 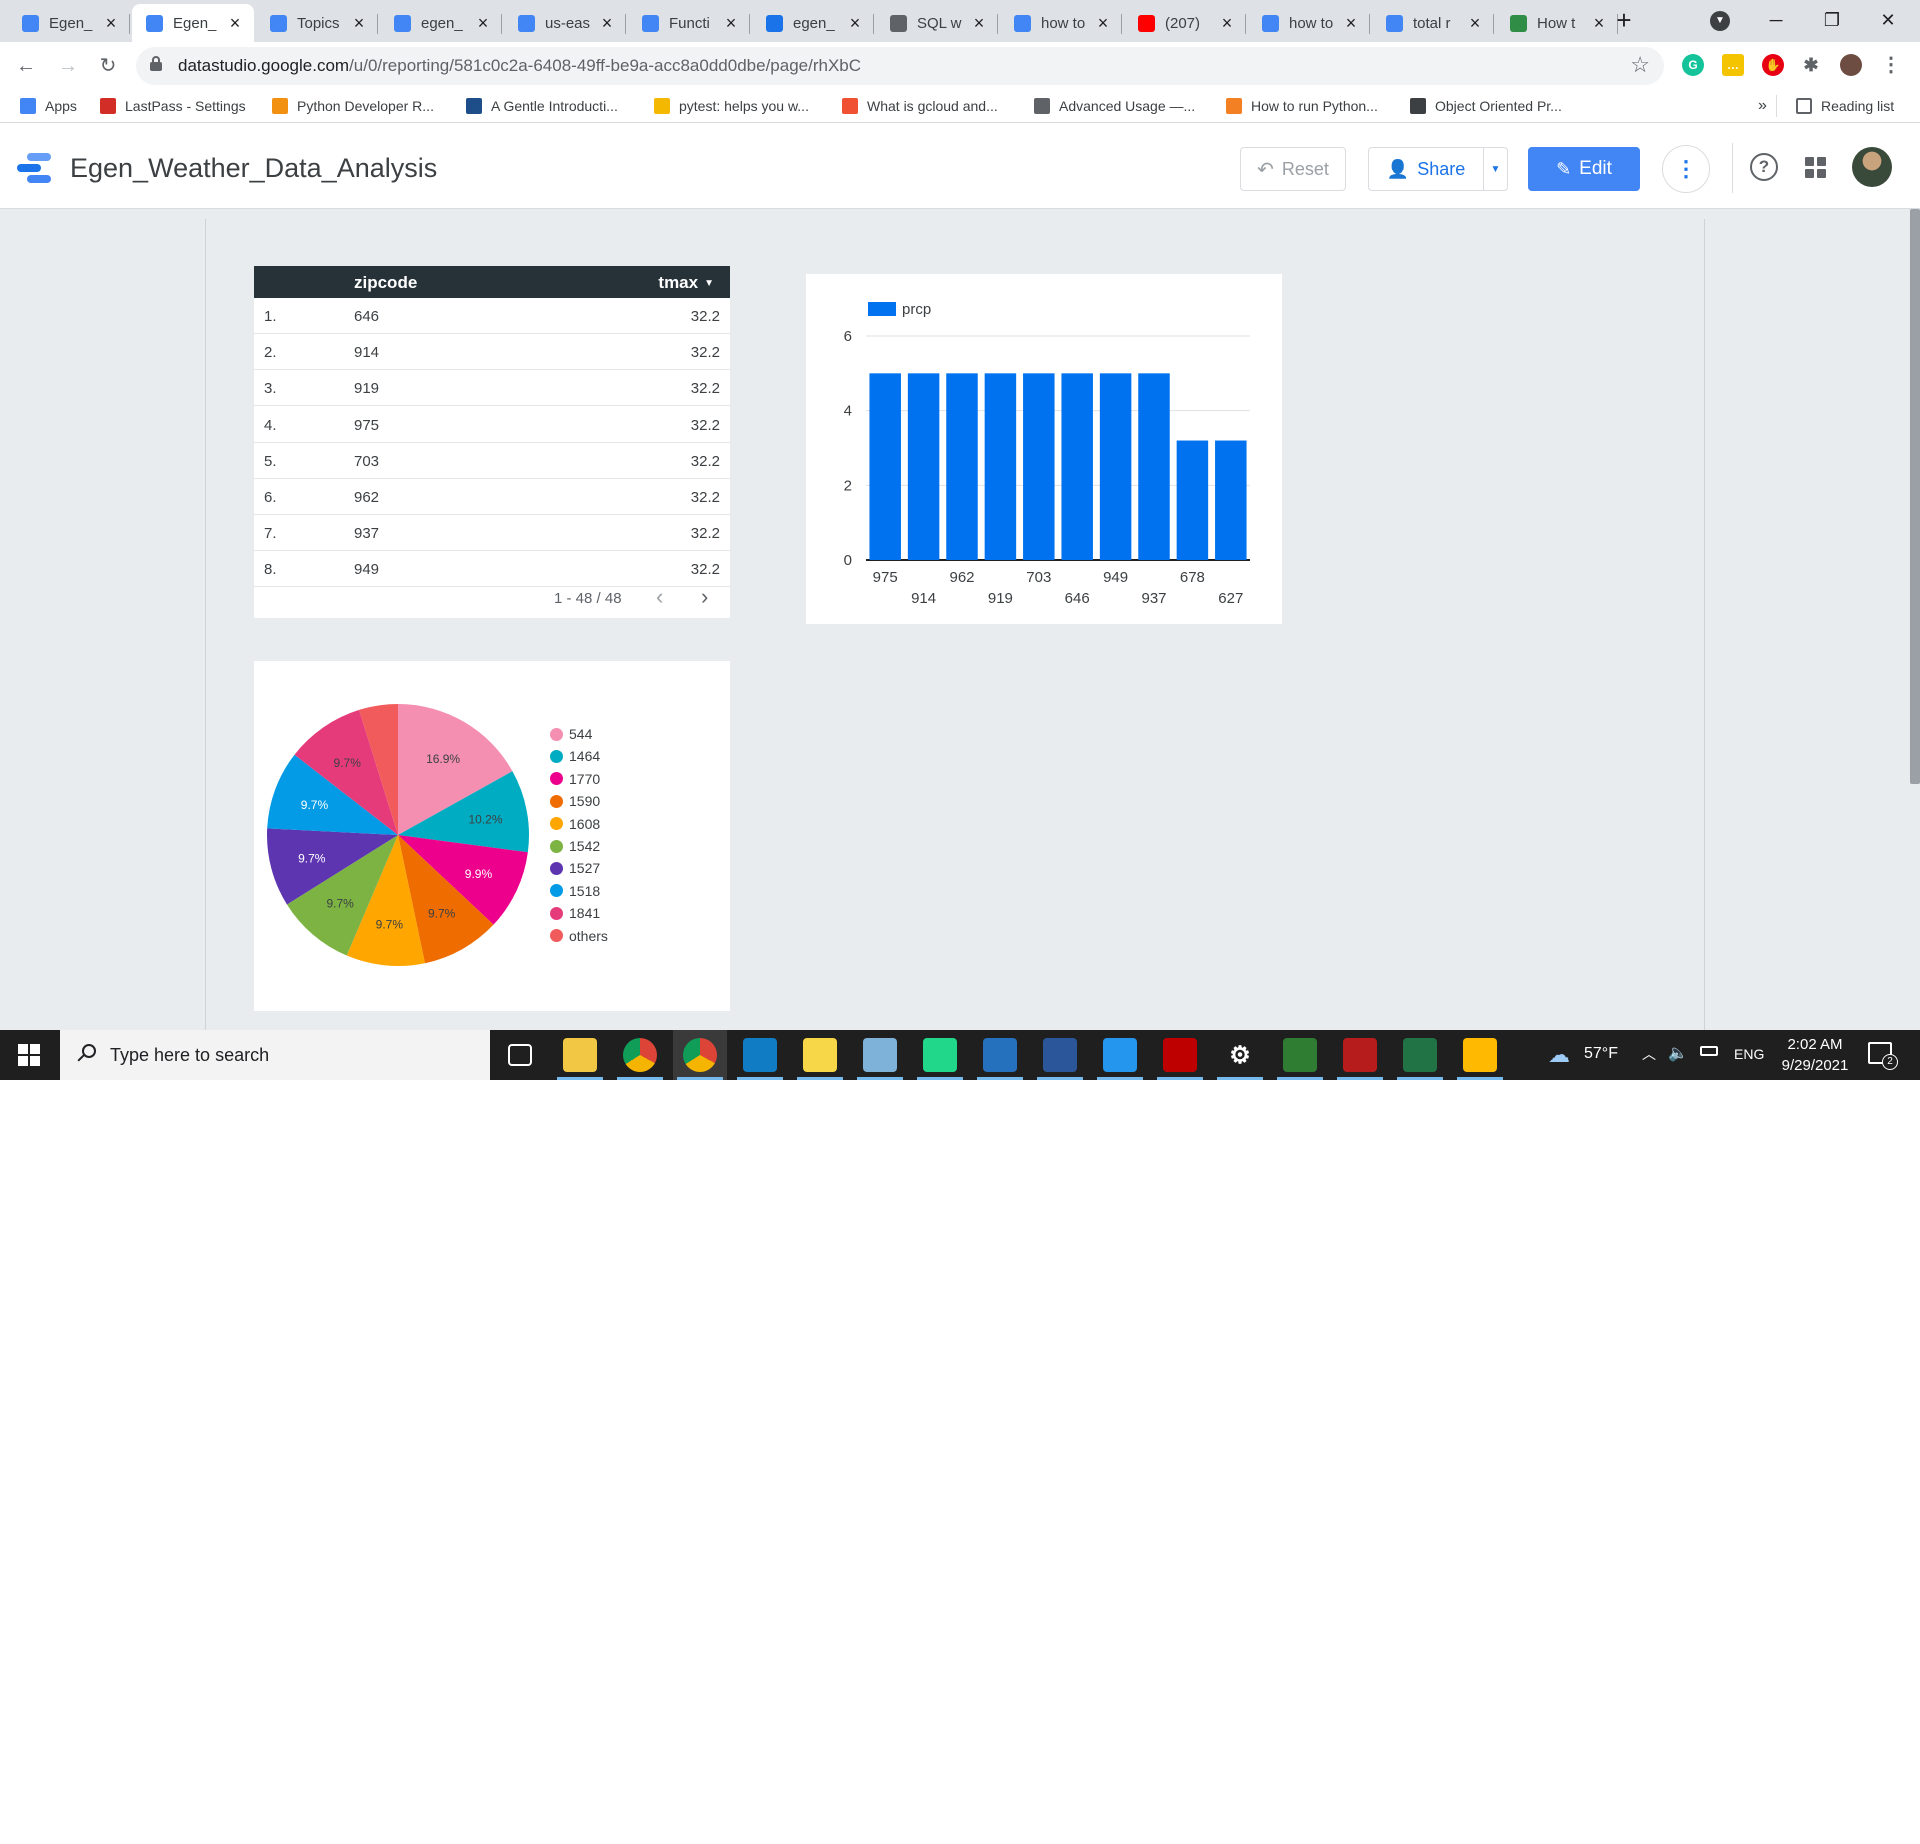 What do you see at coordinates (575, 801) in the screenshot?
I see `legend-item: 1590` at bounding box center [575, 801].